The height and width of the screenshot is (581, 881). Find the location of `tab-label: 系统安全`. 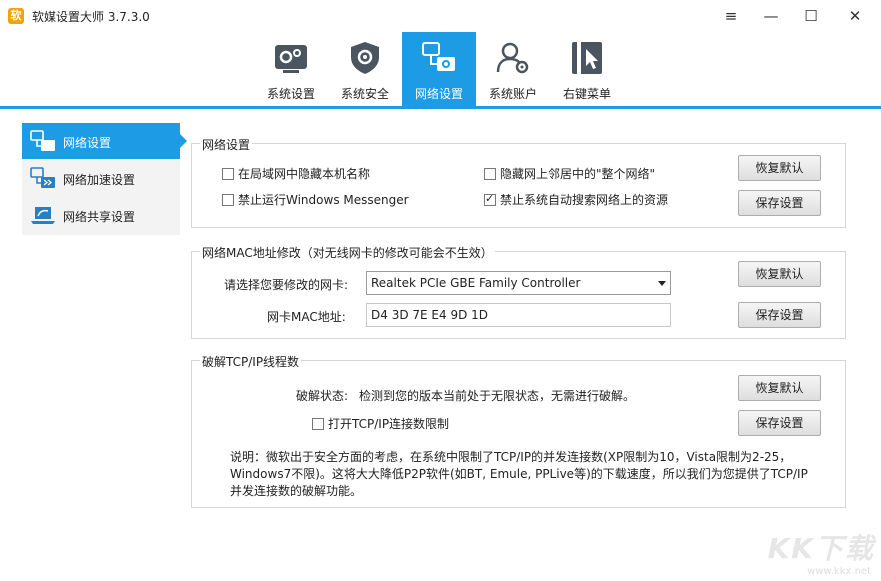

tab-label: 系统安全 is located at coordinates (364, 94).